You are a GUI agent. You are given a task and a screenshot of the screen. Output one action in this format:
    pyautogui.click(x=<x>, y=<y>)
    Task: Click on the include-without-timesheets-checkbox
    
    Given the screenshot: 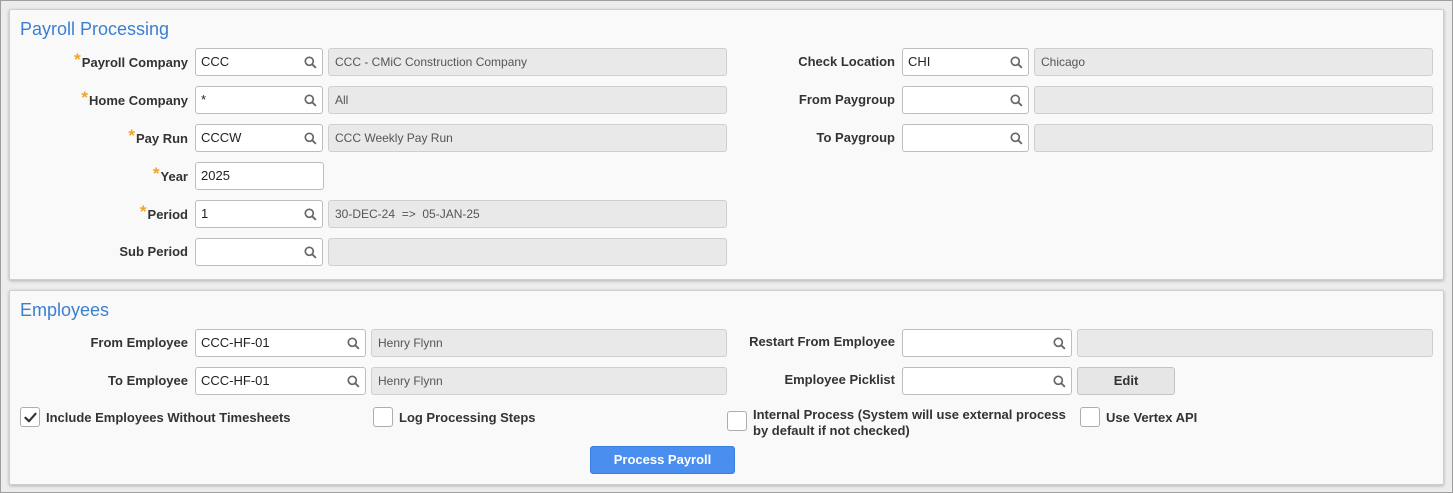 What is the action you would take?
    pyautogui.click(x=30, y=417)
    